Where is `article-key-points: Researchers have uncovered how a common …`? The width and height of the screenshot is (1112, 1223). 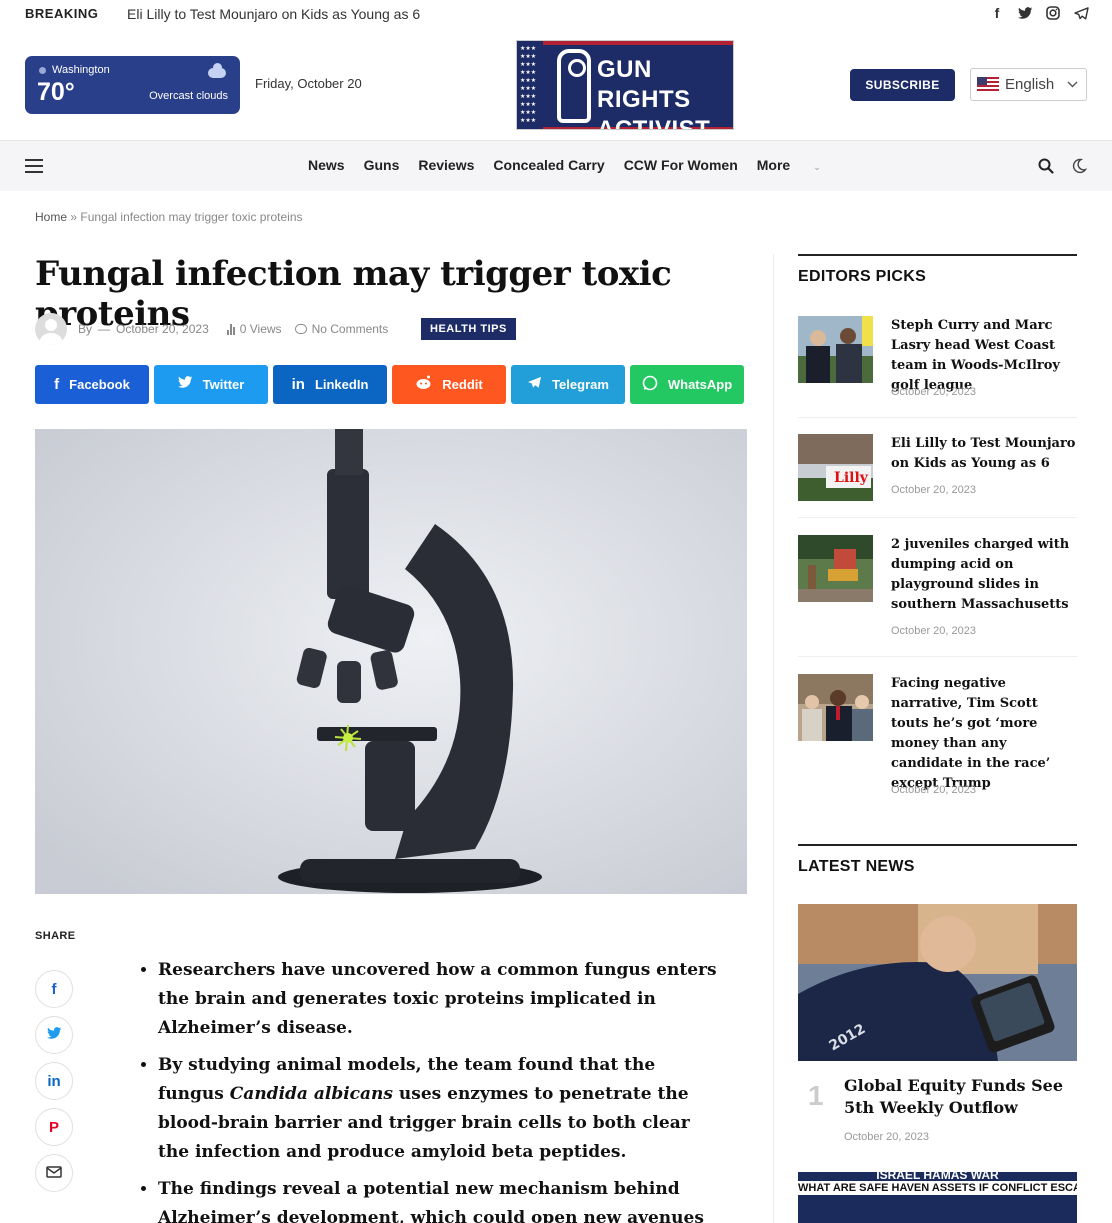 article-key-points: Researchers have uncovered how a common … is located at coordinates (430, 1089).